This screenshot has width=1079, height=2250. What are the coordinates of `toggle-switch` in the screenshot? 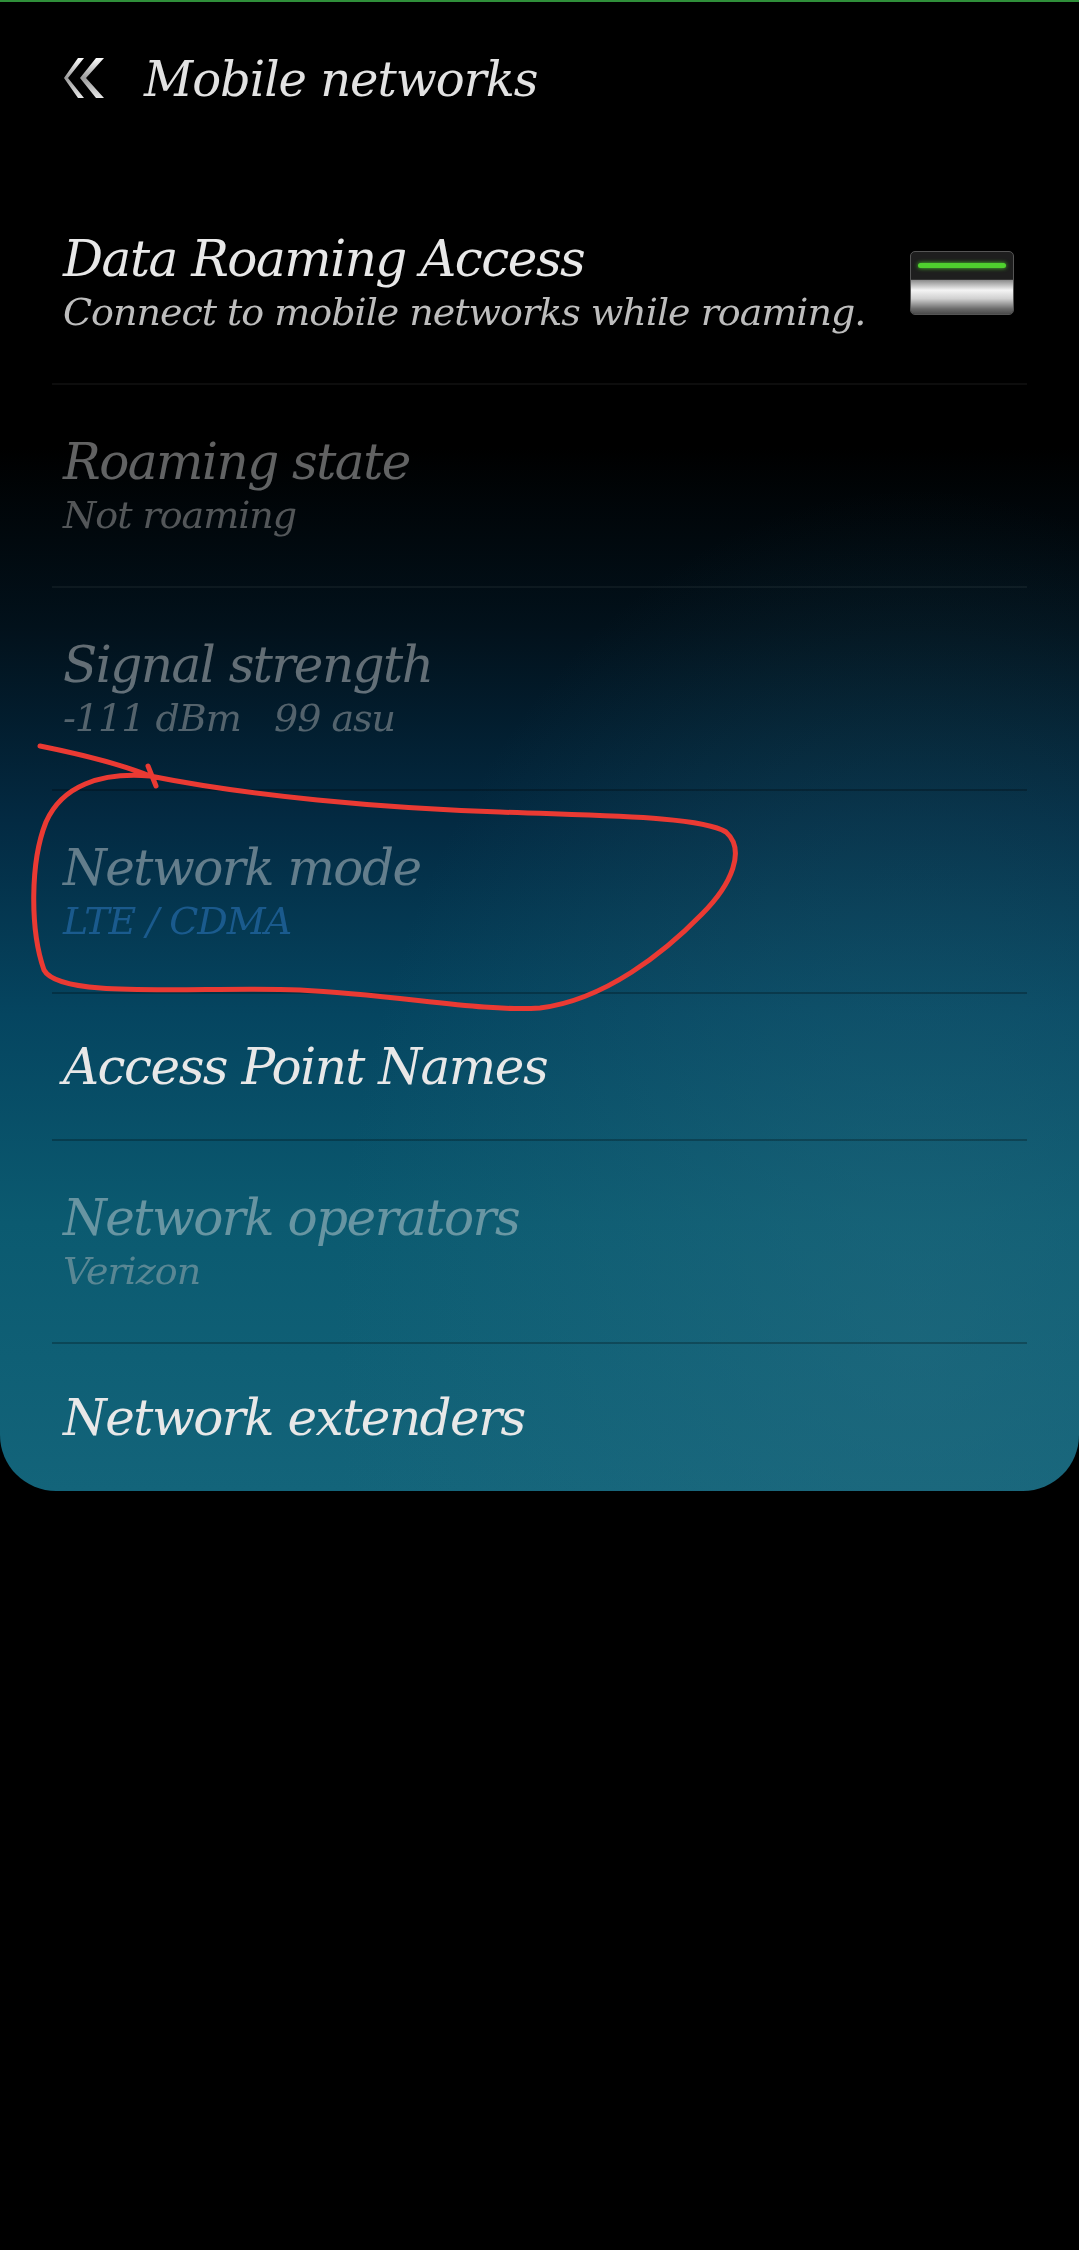 It's located at (962, 282).